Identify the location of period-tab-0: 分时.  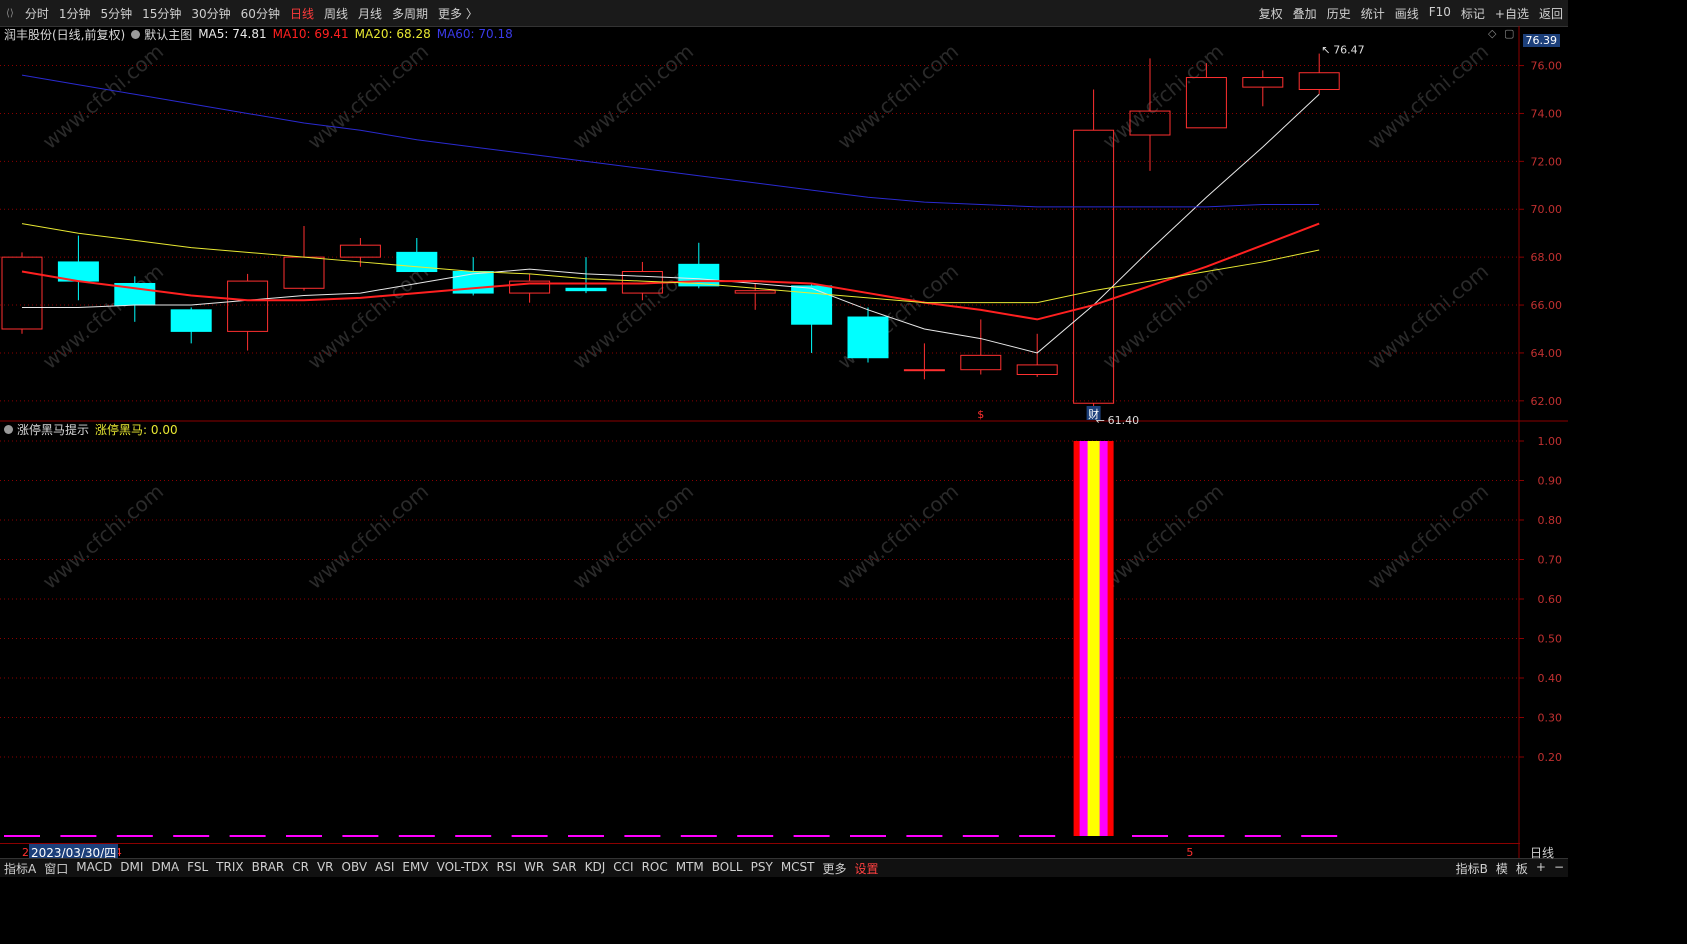
(37, 13).